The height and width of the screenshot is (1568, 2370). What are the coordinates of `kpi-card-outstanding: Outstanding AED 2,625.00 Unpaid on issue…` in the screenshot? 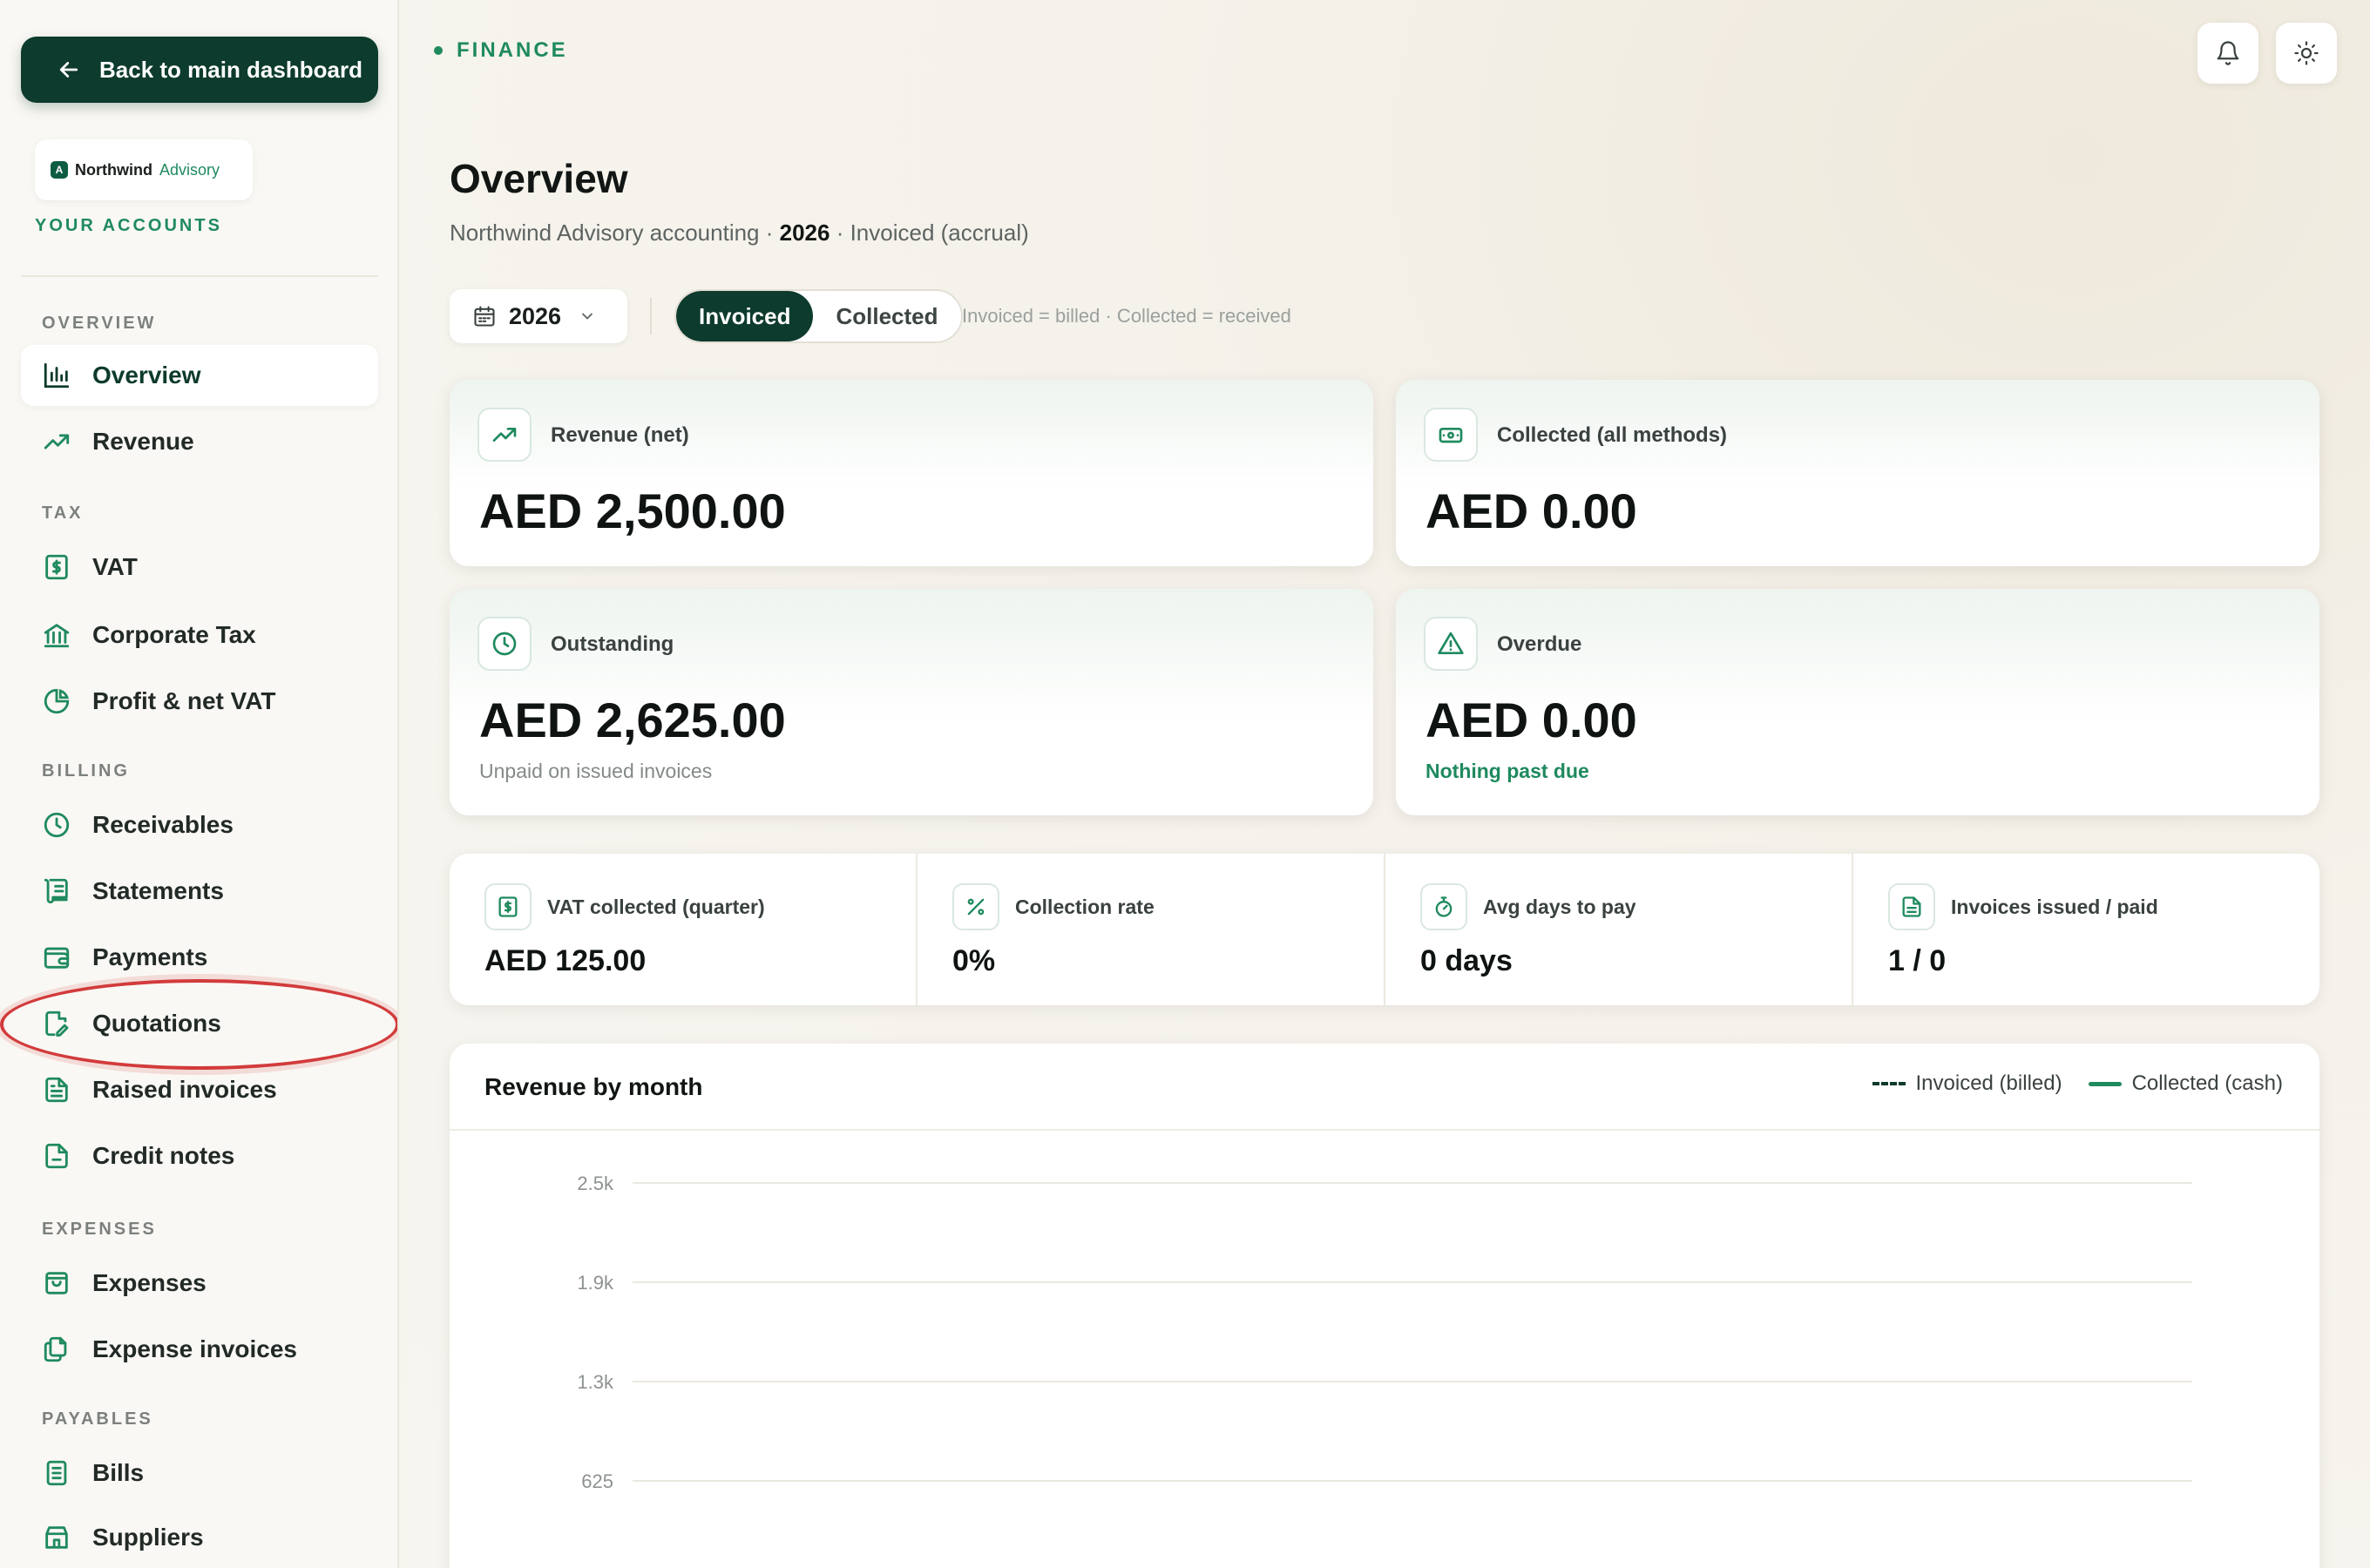 It's located at (911, 702).